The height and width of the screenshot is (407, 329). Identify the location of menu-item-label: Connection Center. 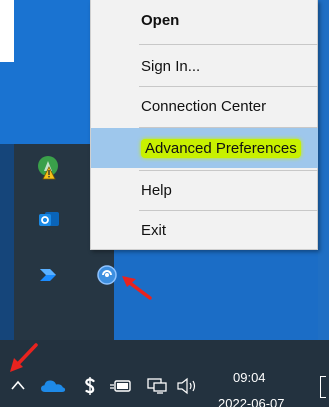
(204, 106).